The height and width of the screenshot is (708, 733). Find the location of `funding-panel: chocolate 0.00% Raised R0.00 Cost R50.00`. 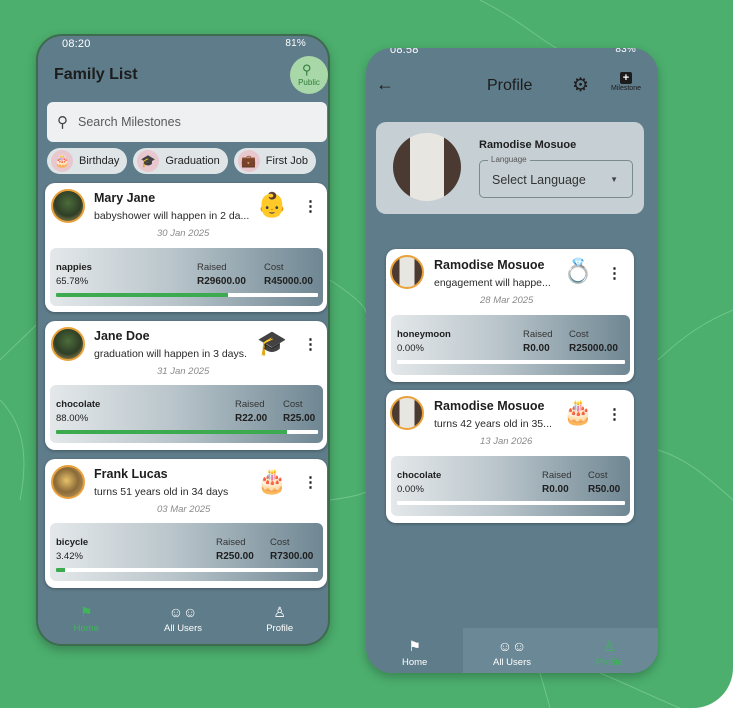

funding-panel: chocolate 0.00% Raised R0.00 Cost R50.00 is located at coordinates (510, 486).